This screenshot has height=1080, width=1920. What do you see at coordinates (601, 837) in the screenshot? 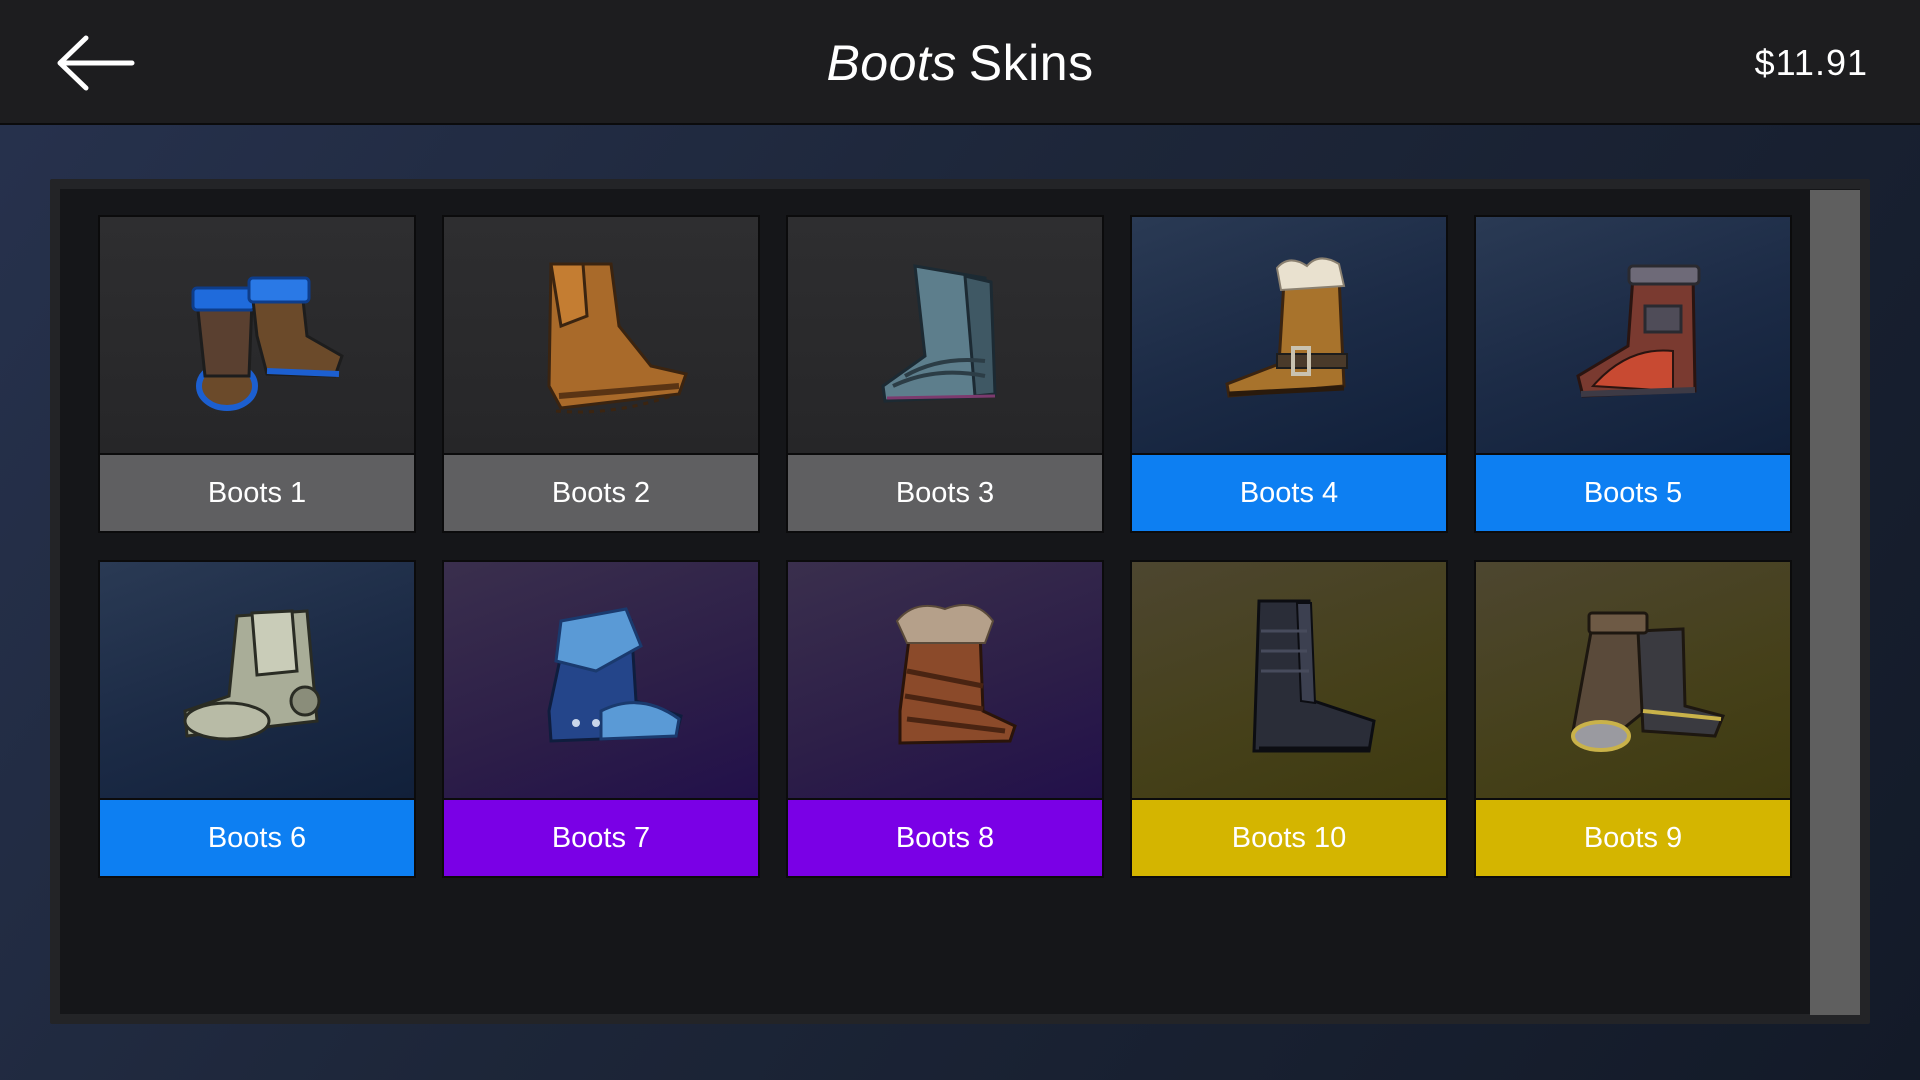
I see `skin-label: Boots 7` at bounding box center [601, 837].